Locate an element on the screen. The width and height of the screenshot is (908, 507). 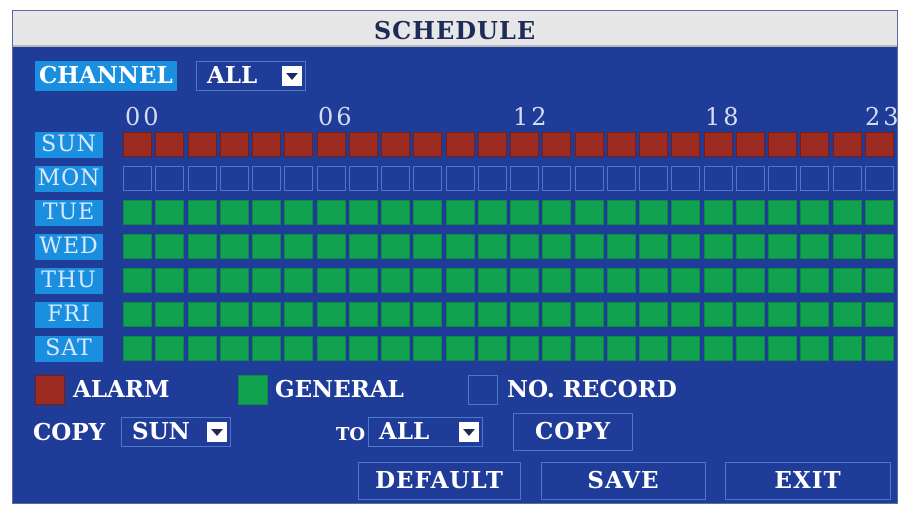
day-label-sat: SAT is located at coordinates (69, 349).